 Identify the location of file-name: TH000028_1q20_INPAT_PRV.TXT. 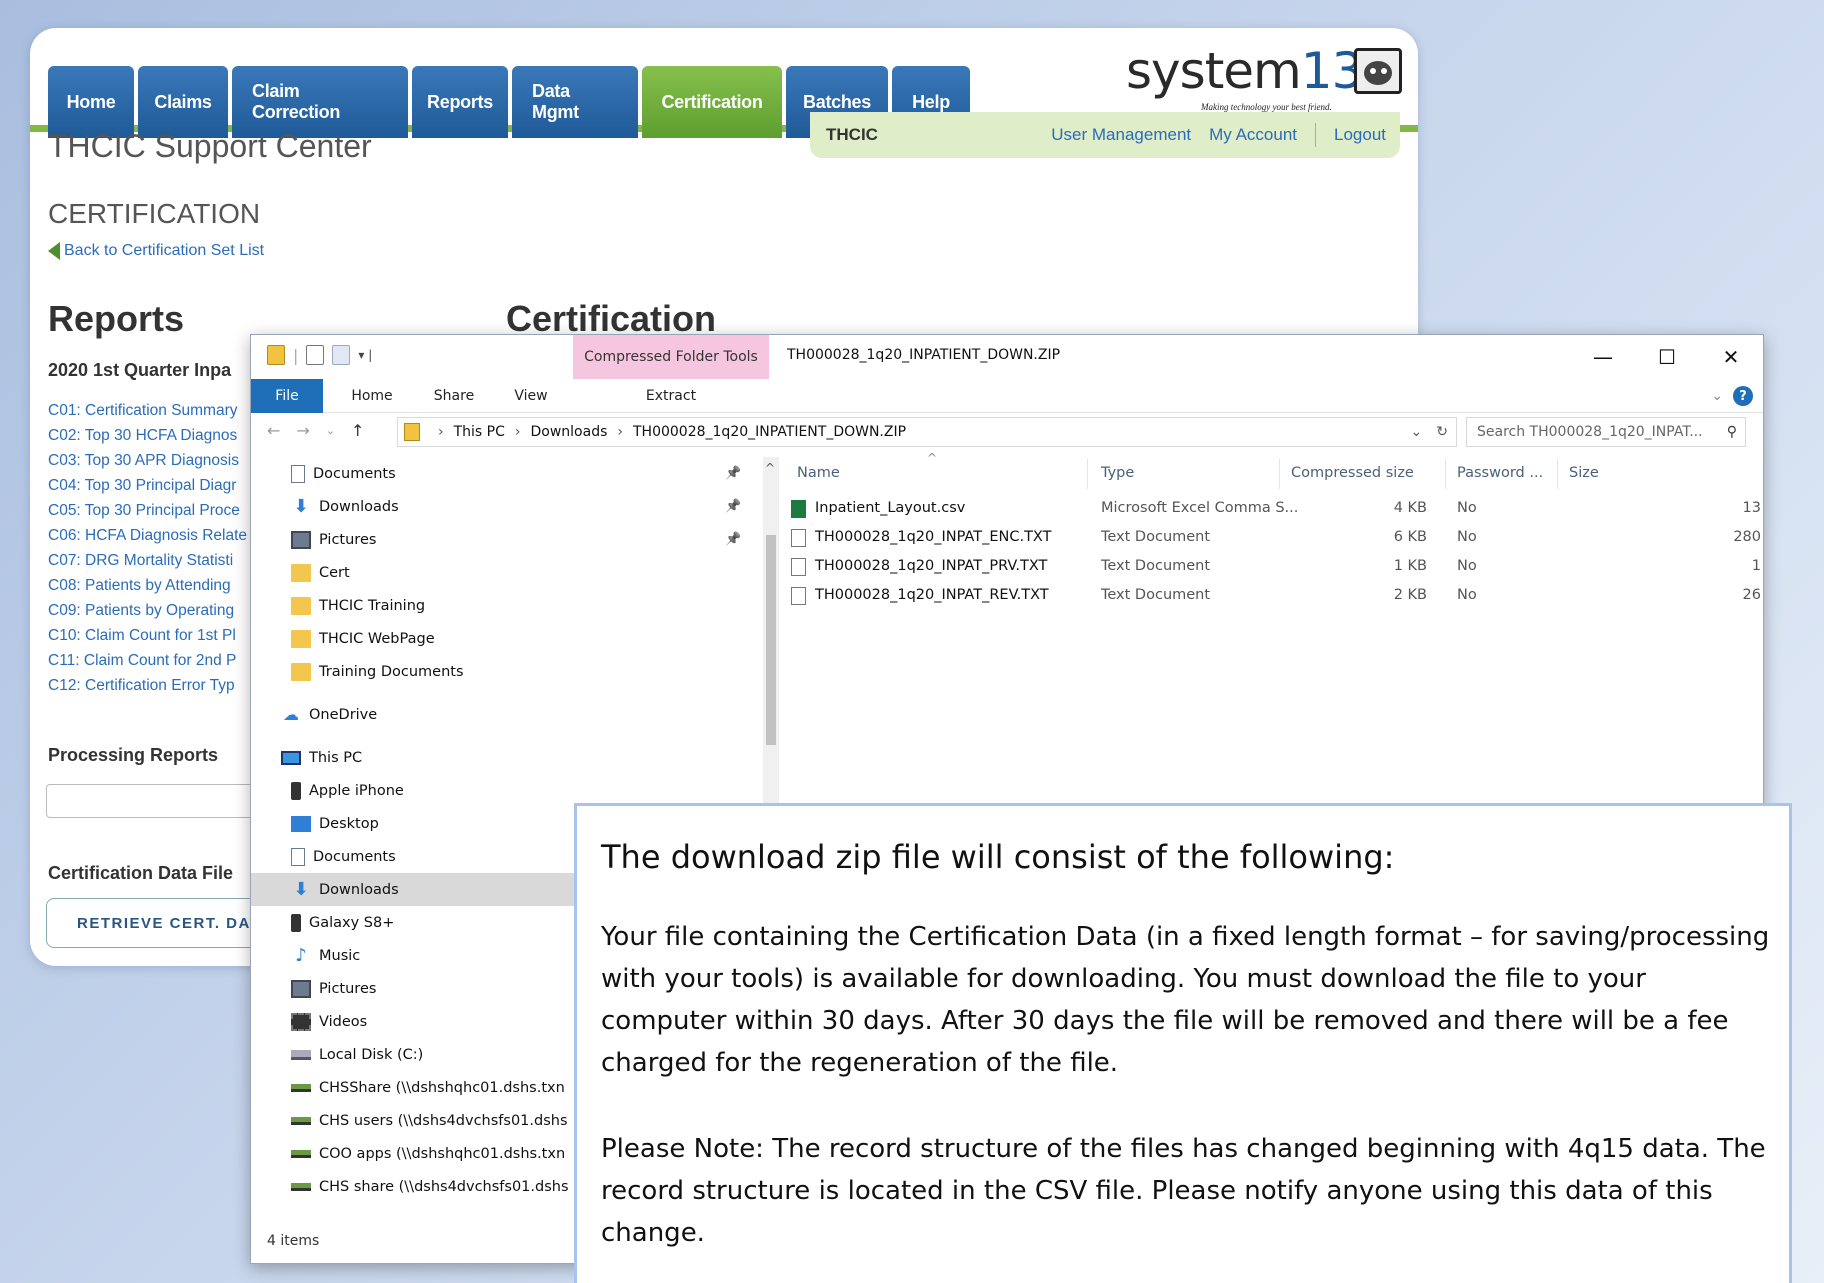
(931, 566).